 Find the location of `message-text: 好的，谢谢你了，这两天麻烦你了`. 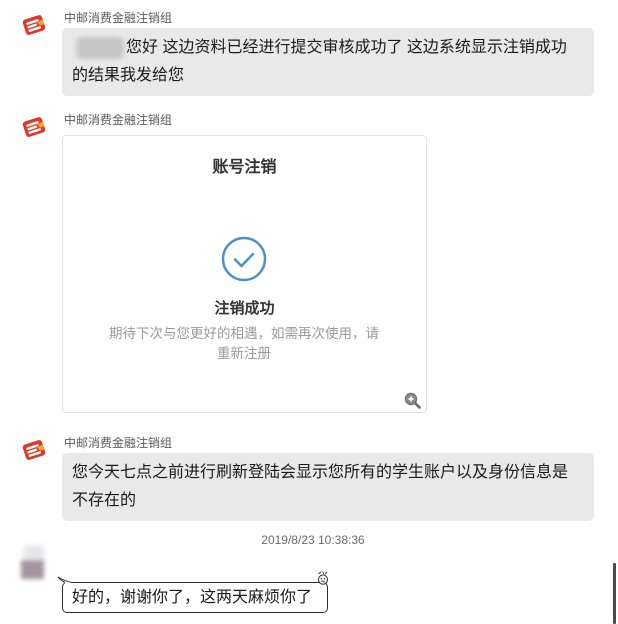

message-text: 好的，谢谢你了，这两天麻烦你了 is located at coordinates (192, 597).